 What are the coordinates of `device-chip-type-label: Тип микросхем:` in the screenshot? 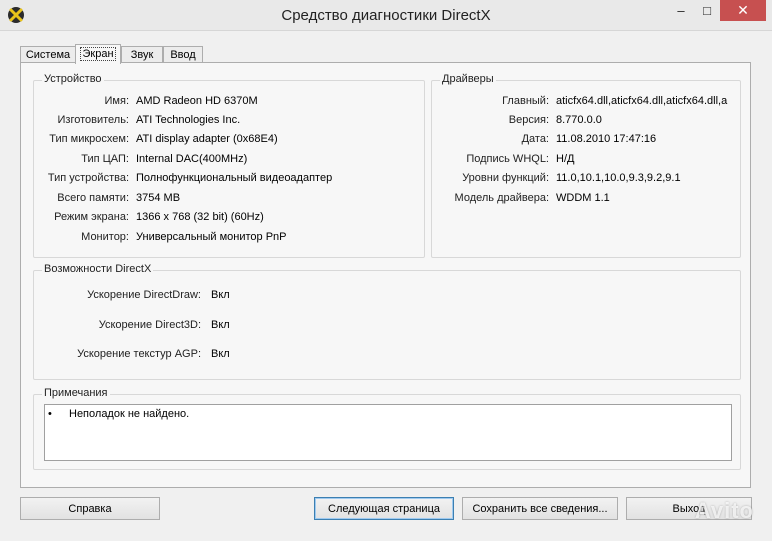 It's located at (89, 139).